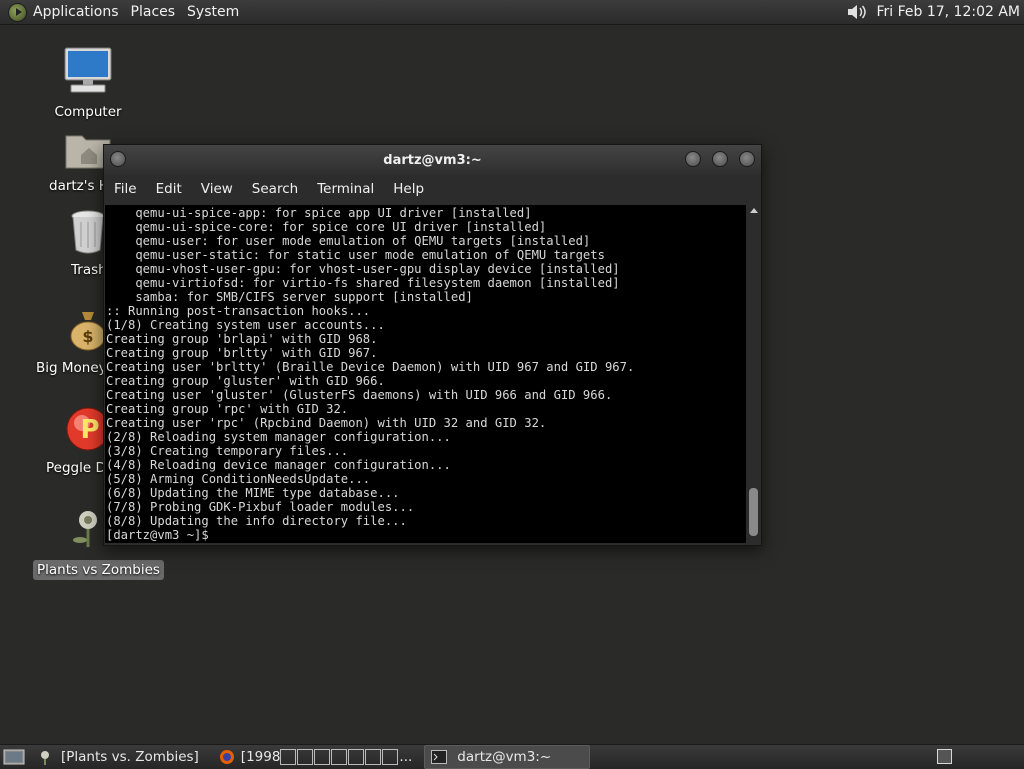 This screenshot has height=769, width=1024. What do you see at coordinates (432, 189) in the screenshot?
I see `terminal-menubar: File Edit View Search Terminal Help` at bounding box center [432, 189].